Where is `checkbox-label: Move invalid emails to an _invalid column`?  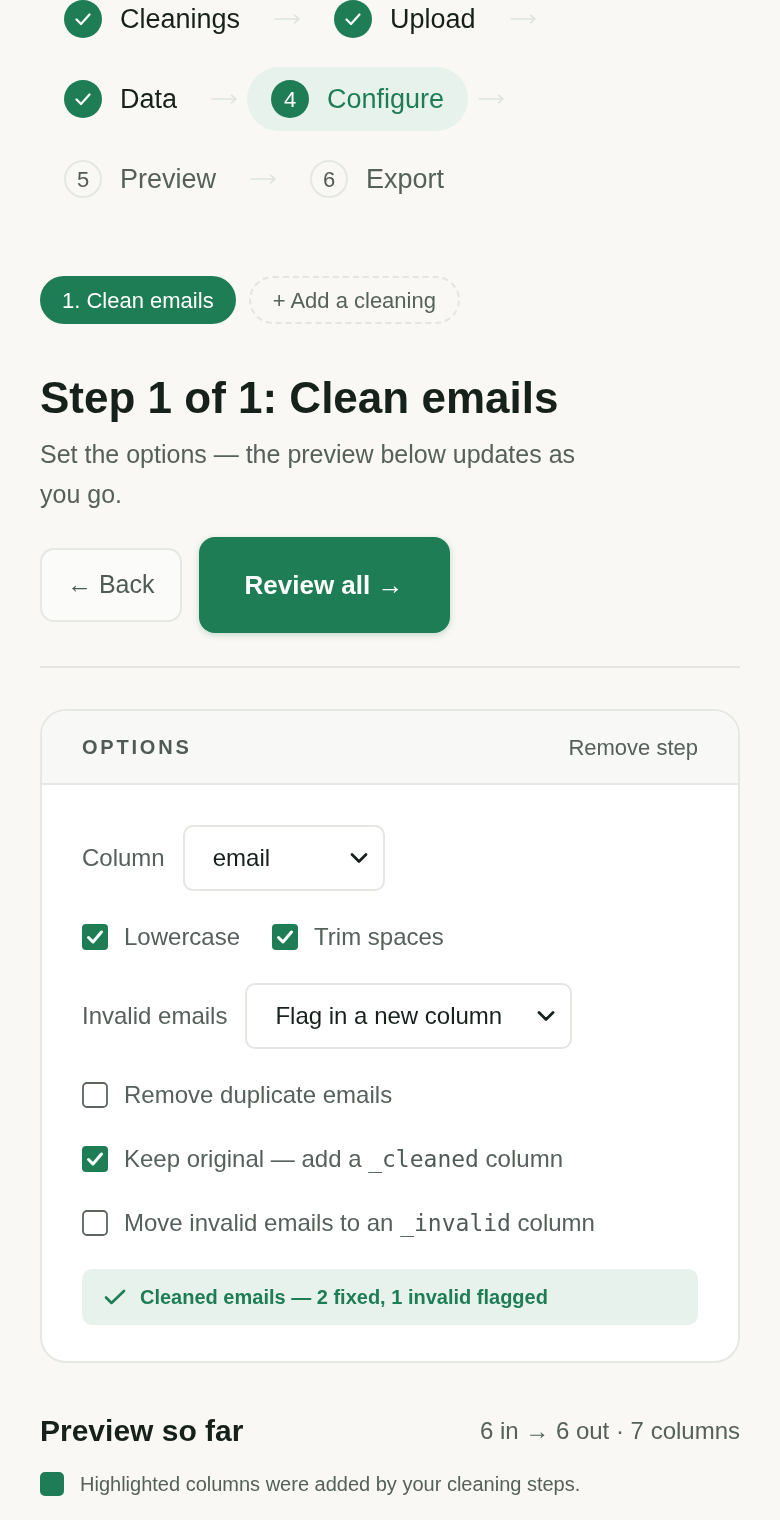 checkbox-label: Move invalid emails to an _invalid column is located at coordinates (359, 1223).